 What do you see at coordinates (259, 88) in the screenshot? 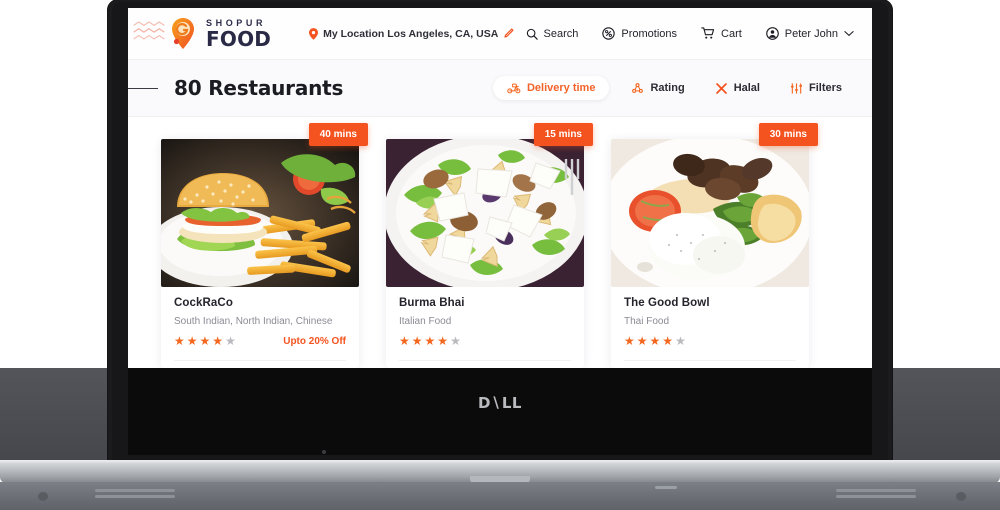
I see `page-title: 80 Restaurants` at bounding box center [259, 88].